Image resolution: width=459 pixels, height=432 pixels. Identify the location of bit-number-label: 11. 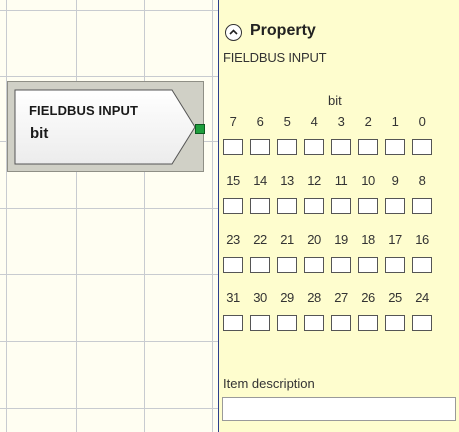
(341, 180).